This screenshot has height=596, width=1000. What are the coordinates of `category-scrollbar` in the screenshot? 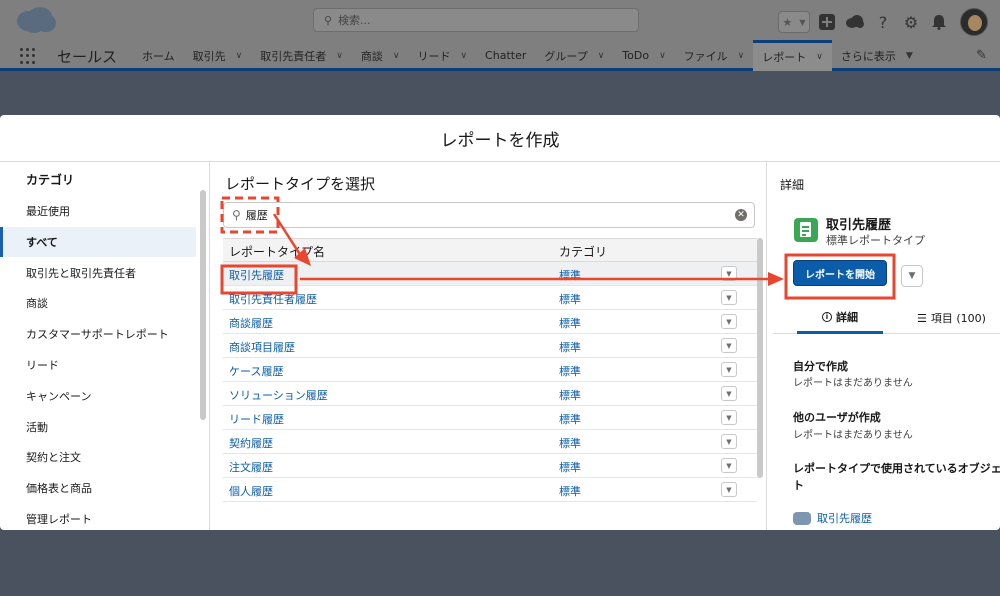 It's located at (203, 305).